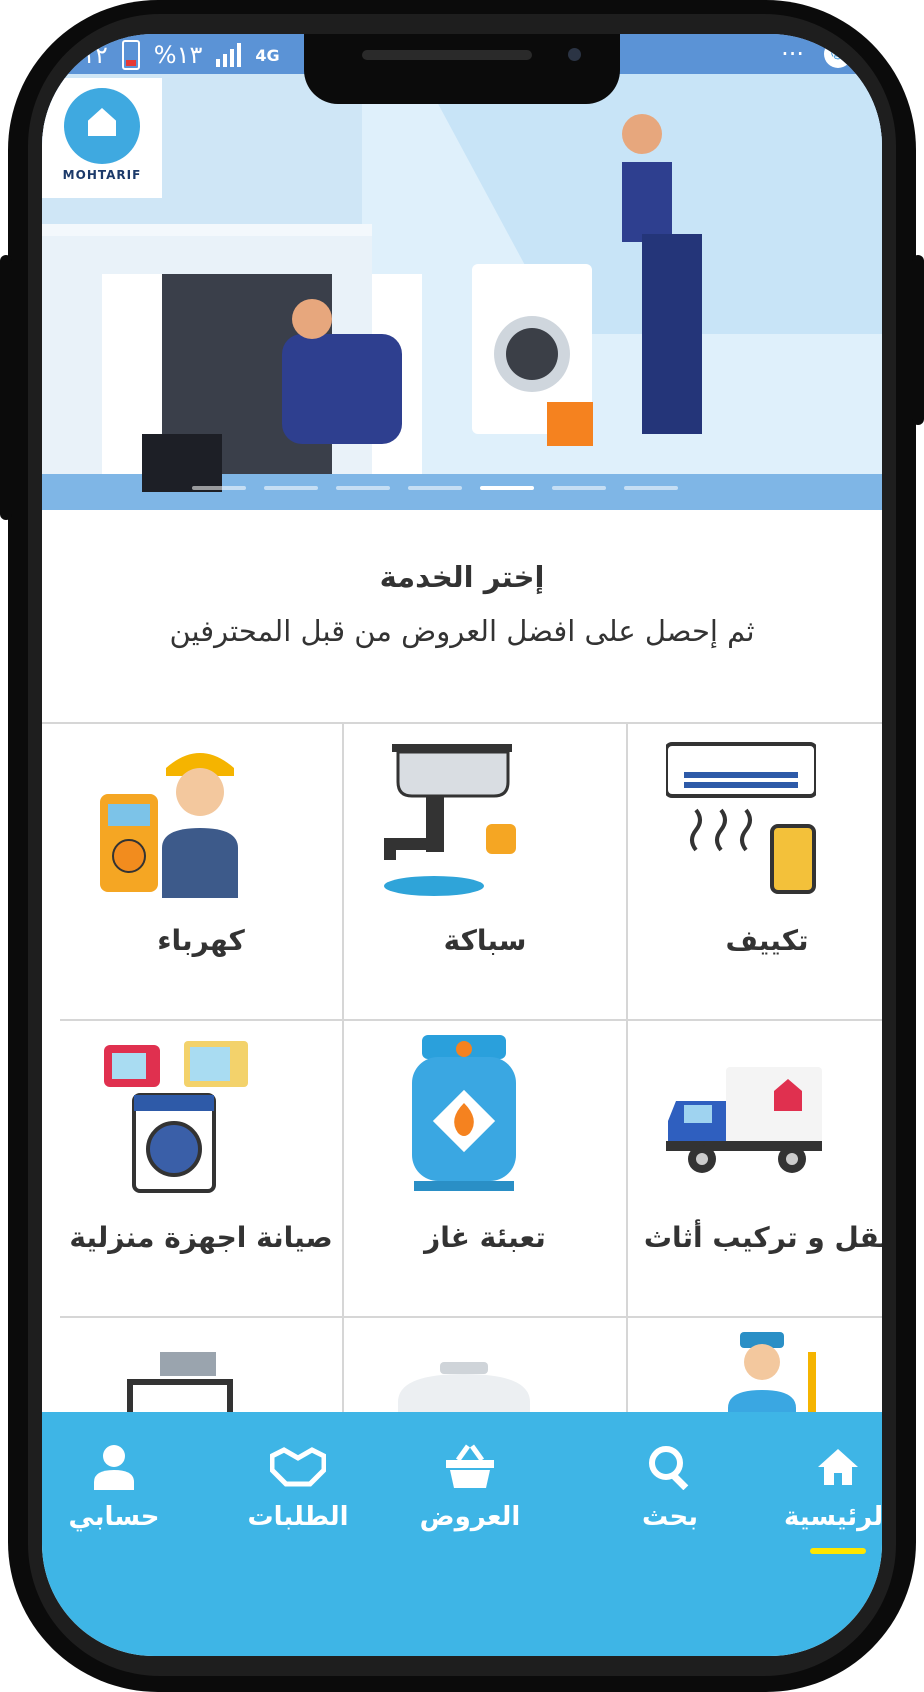 The height and width of the screenshot is (1692, 924). What do you see at coordinates (450, 820) in the screenshot?
I see `plumbing-sink-icon` at bounding box center [450, 820].